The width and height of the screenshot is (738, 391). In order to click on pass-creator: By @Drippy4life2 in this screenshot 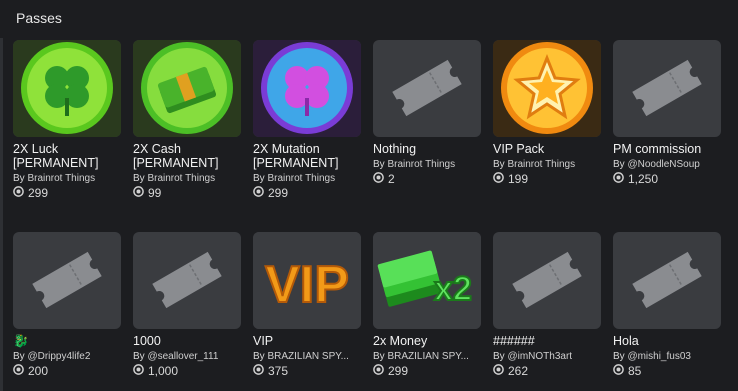, I will do `click(67, 356)`.